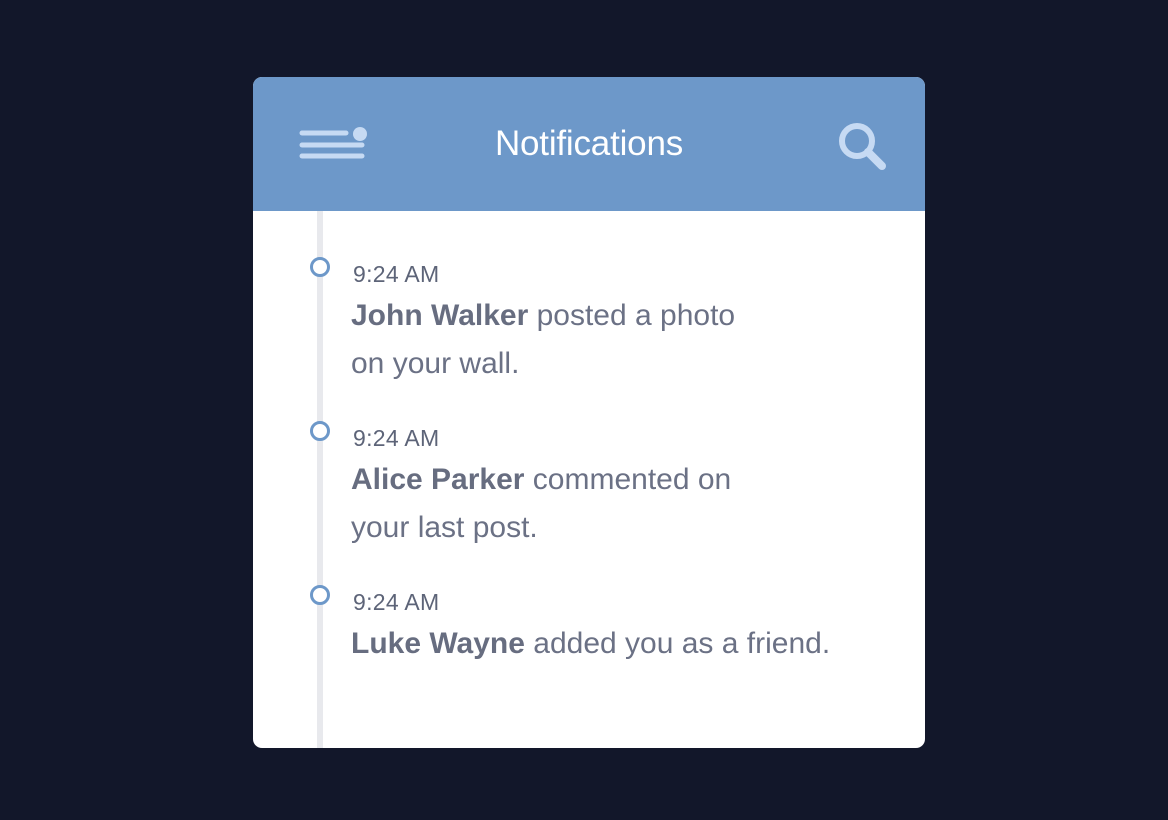 The width and height of the screenshot is (1168, 820). I want to click on search-icon, so click(862, 146).